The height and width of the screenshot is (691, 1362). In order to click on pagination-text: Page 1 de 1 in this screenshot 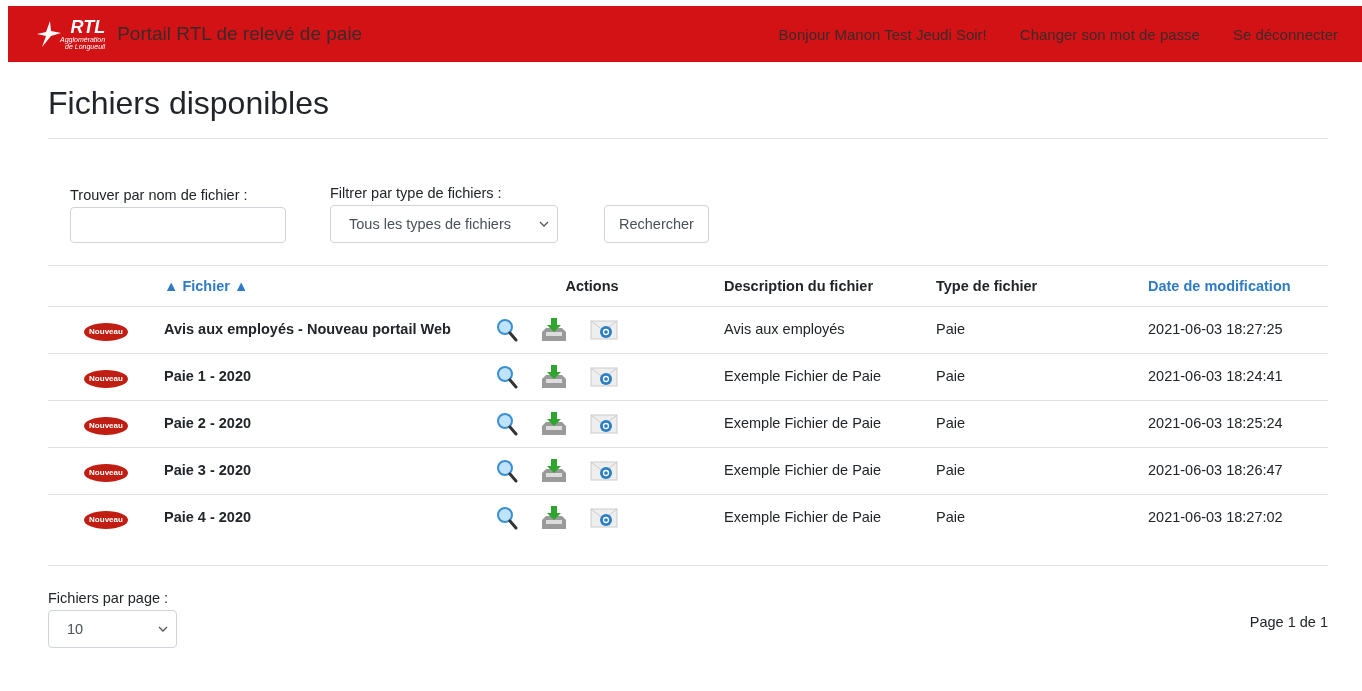, I will do `click(1288, 622)`.